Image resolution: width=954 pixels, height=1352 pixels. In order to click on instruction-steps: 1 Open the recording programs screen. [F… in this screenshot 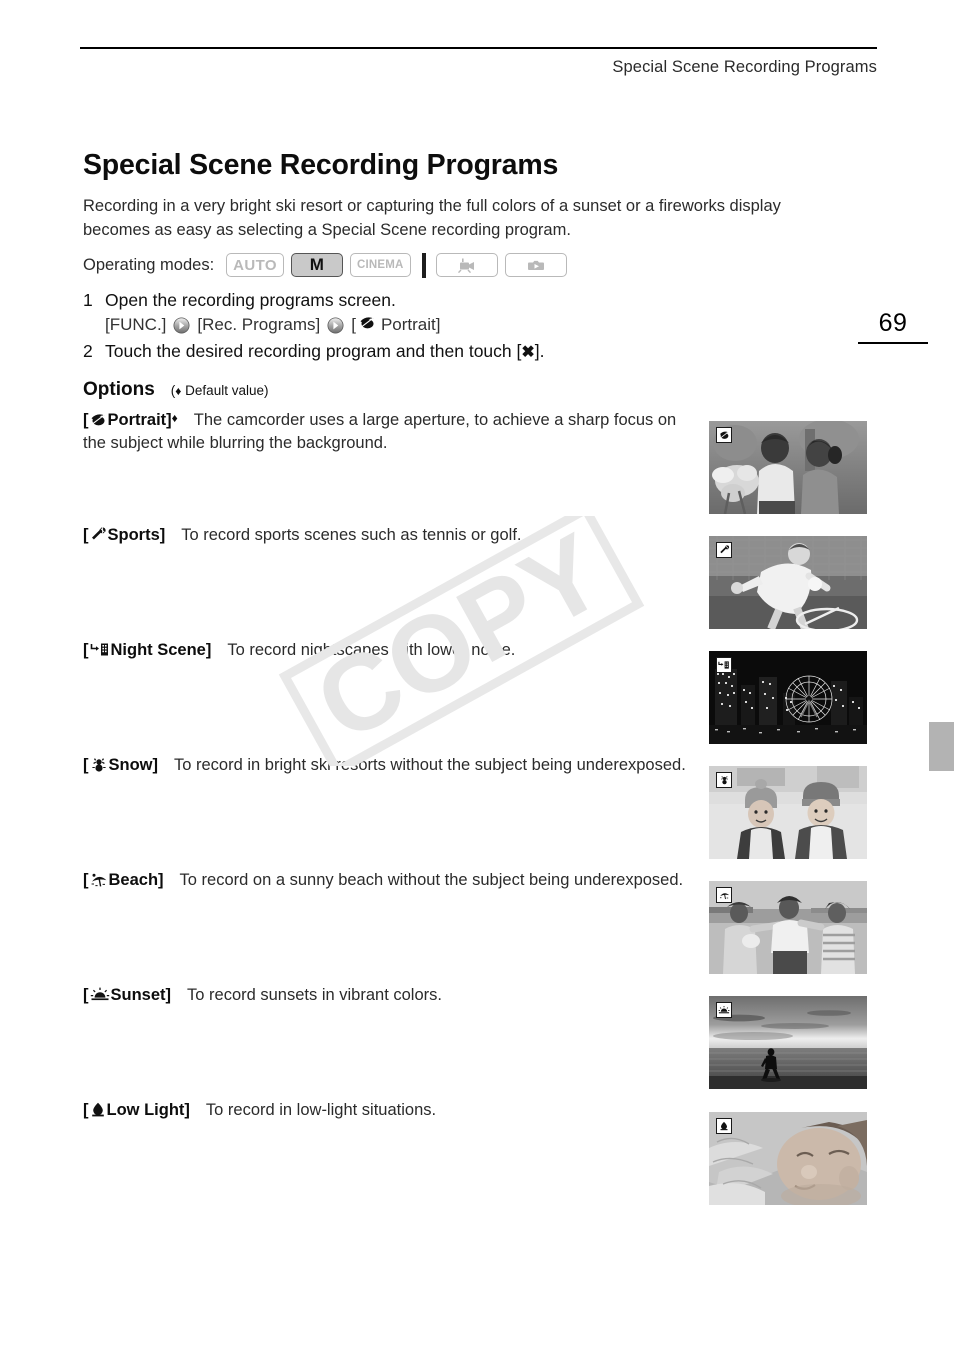, I will do `click(433, 327)`.